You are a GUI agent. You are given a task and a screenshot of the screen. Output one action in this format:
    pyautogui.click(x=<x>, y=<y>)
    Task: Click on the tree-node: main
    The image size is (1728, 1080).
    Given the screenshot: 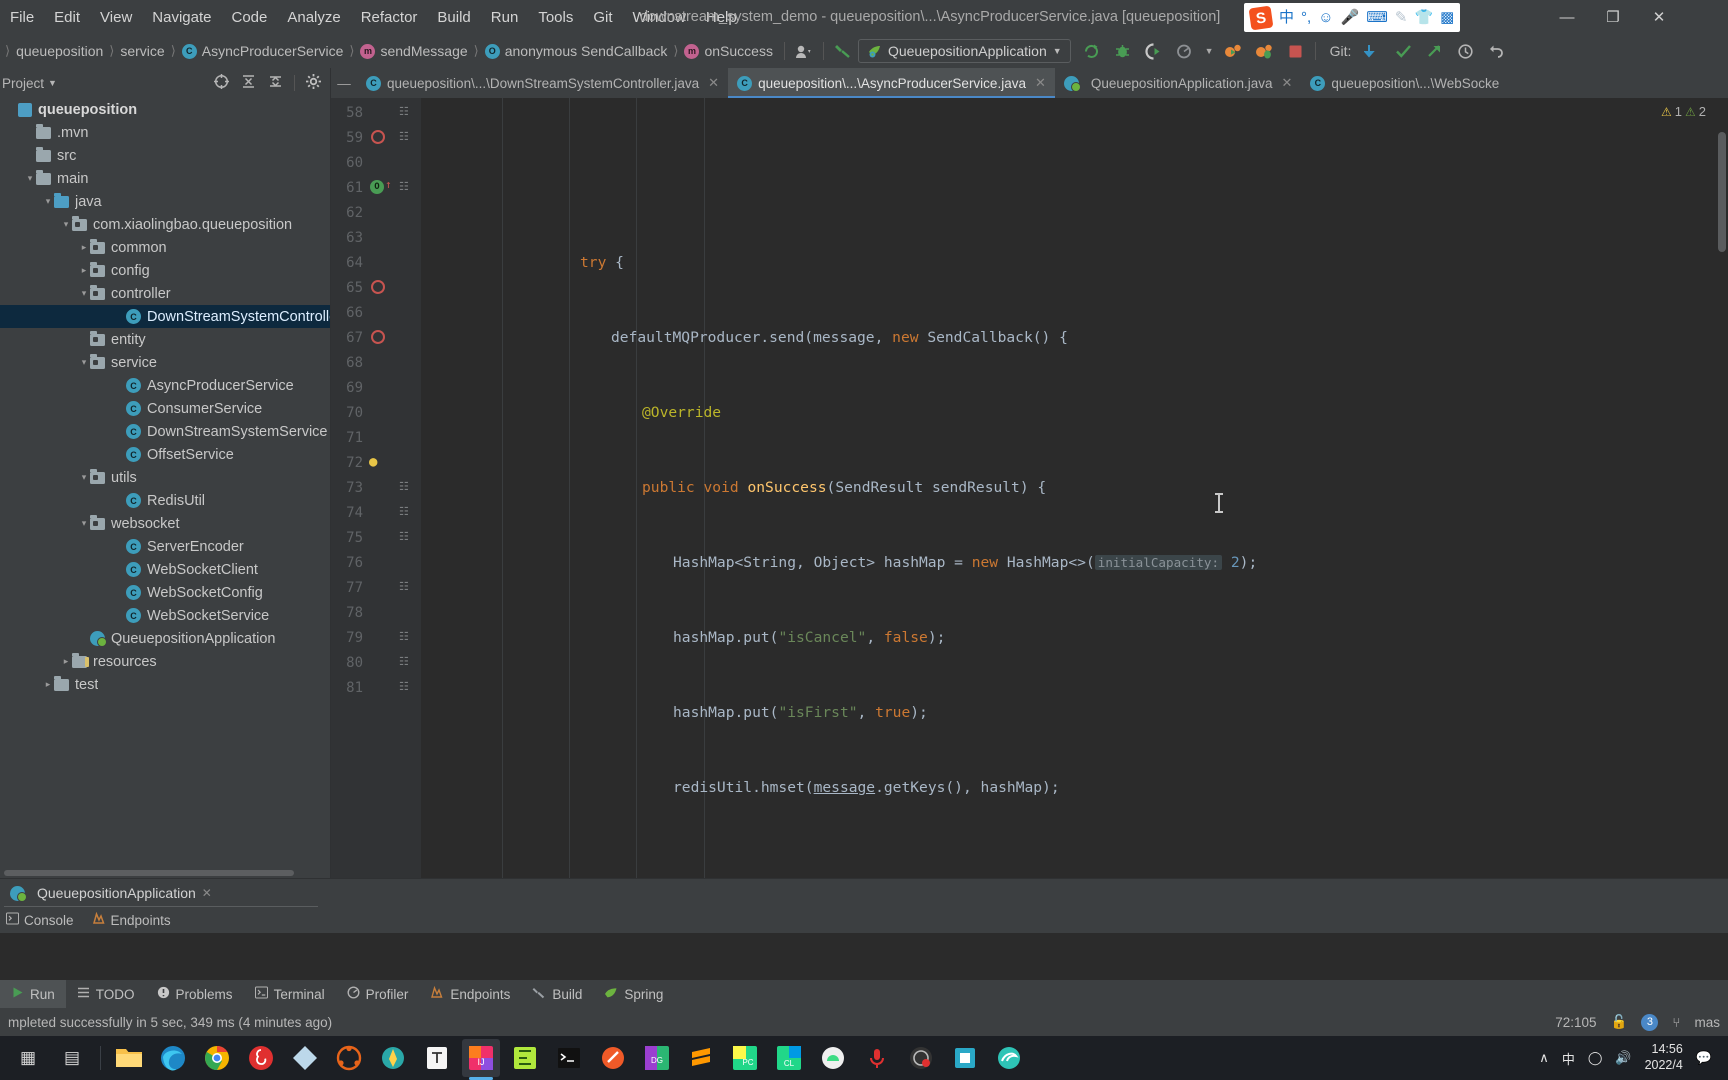 What is the action you would take?
    pyautogui.click(x=165, y=178)
    